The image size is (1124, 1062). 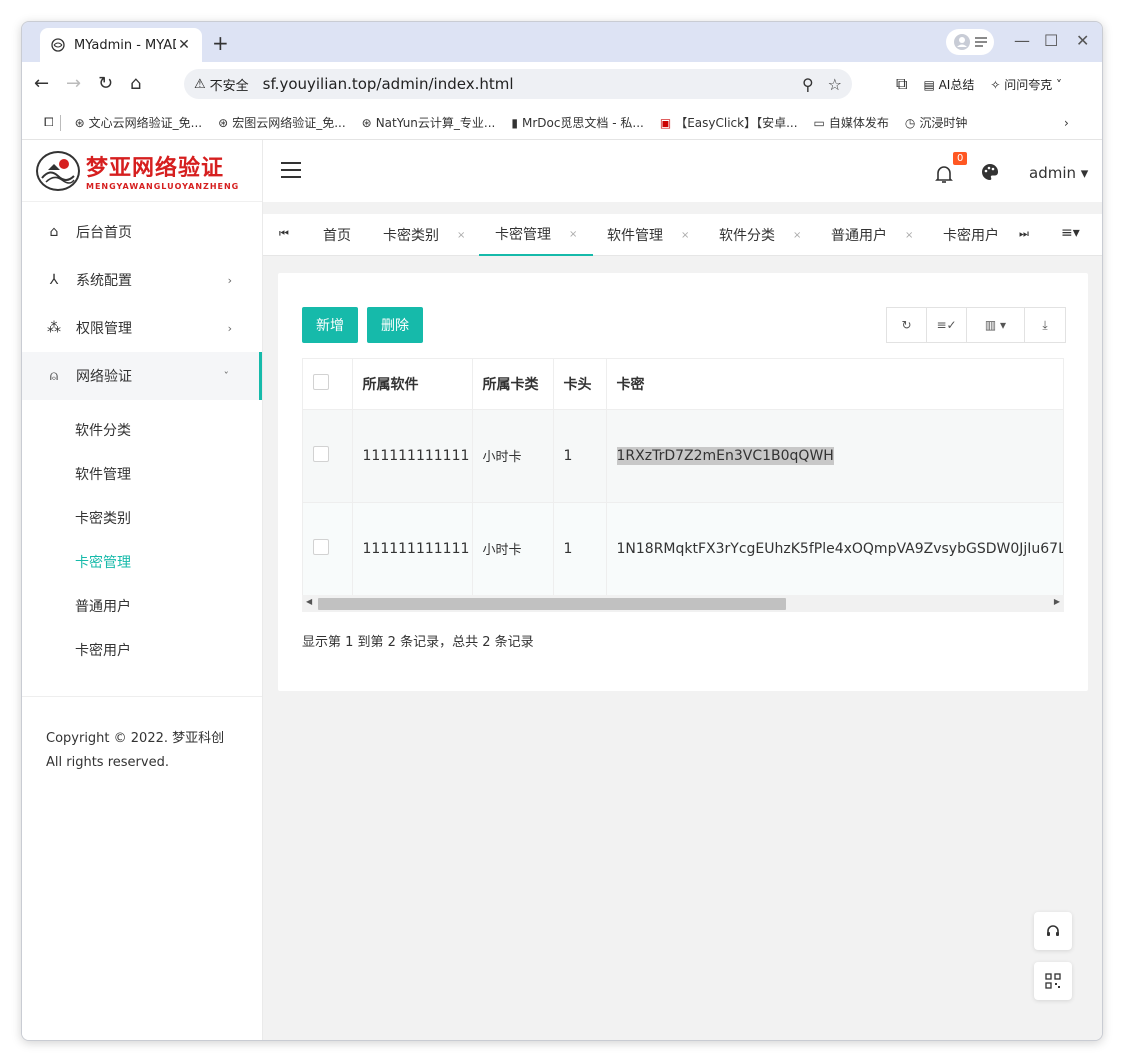 What do you see at coordinates (1070, 233) in the screenshot?
I see `tab-options-icon: ≡▾` at bounding box center [1070, 233].